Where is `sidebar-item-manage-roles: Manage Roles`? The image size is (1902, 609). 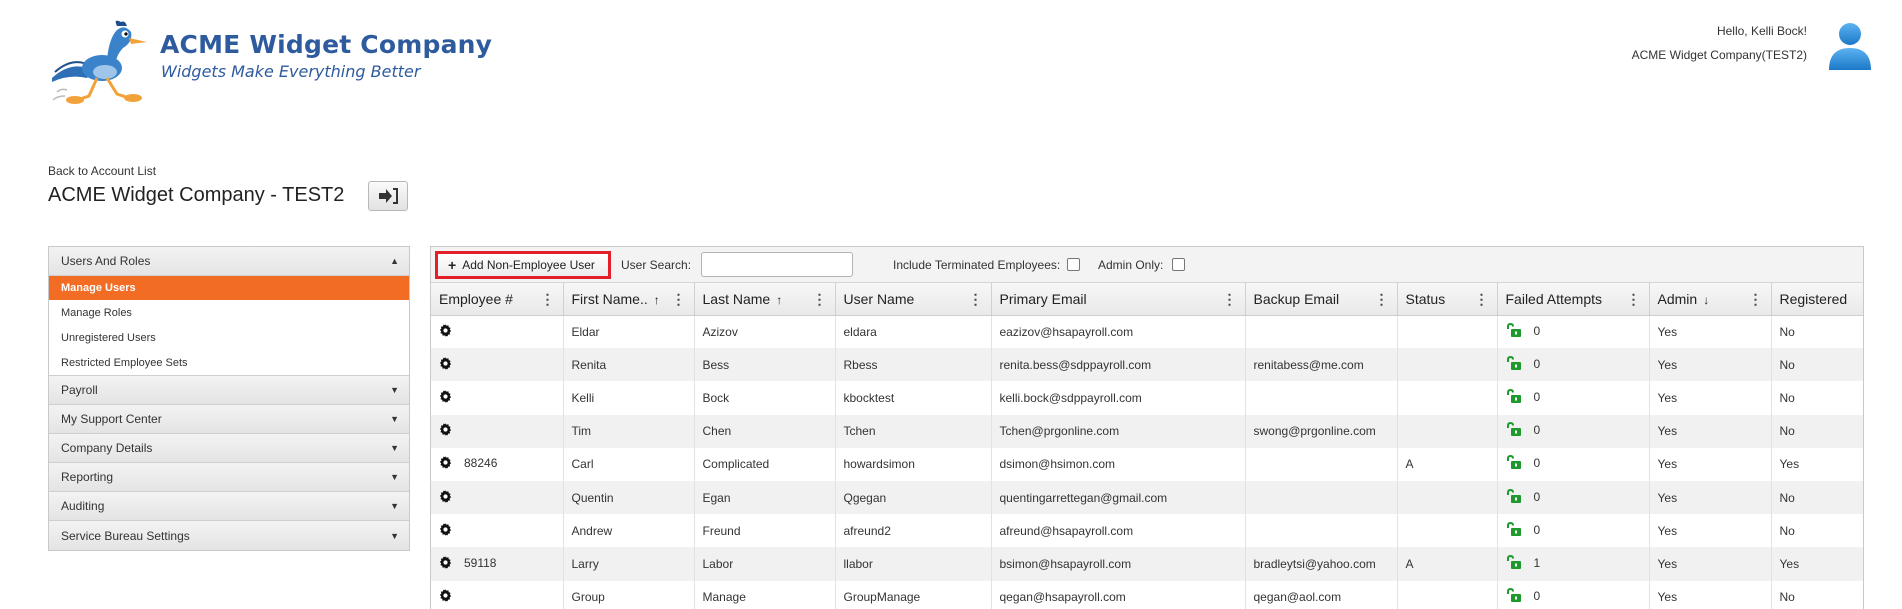
sidebar-item-manage-roles: Manage Roles is located at coordinates (229, 312).